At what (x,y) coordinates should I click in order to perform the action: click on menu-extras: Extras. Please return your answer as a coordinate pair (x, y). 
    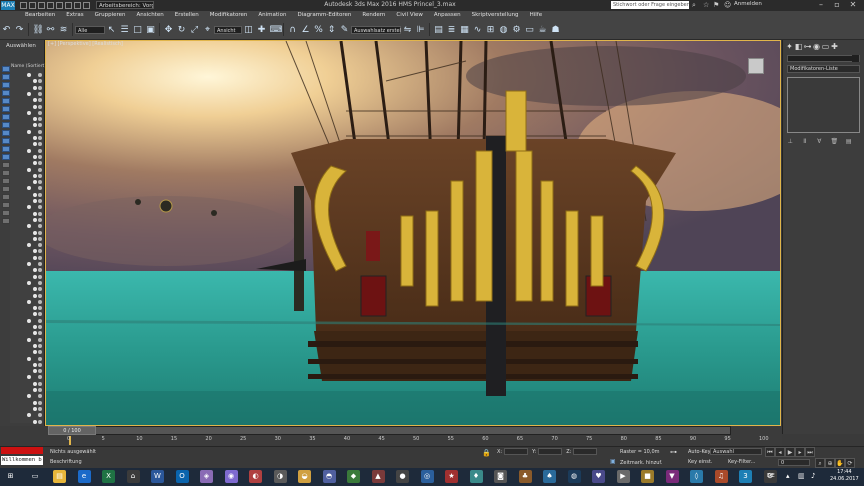
    Looking at the image, I should click on (74, 15).